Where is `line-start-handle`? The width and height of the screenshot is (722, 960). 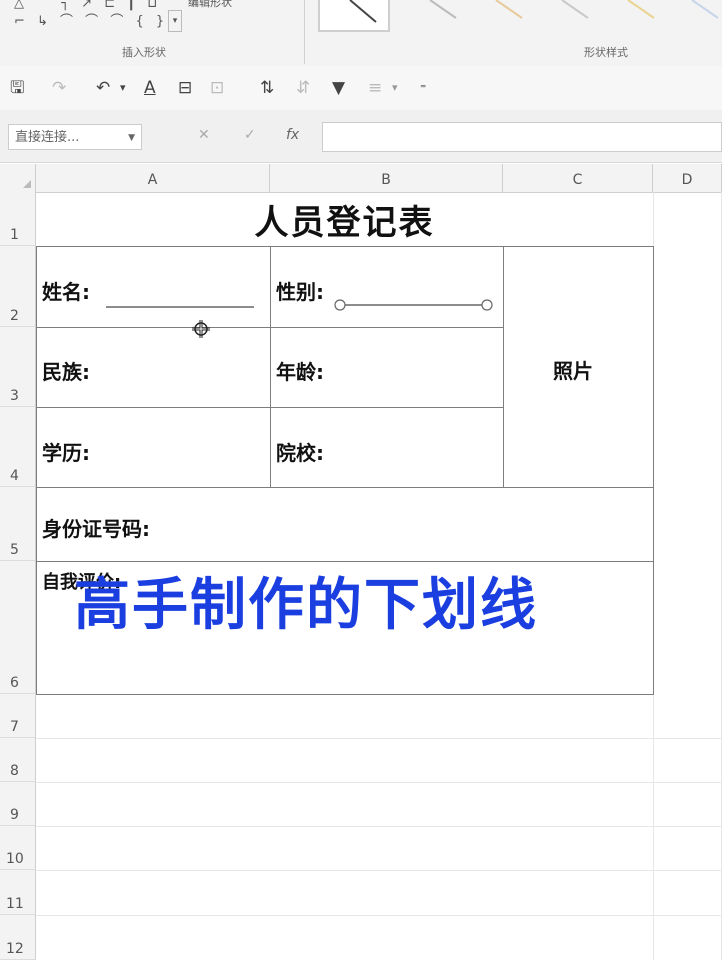
line-start-handle is located at coordinates (340, 305).